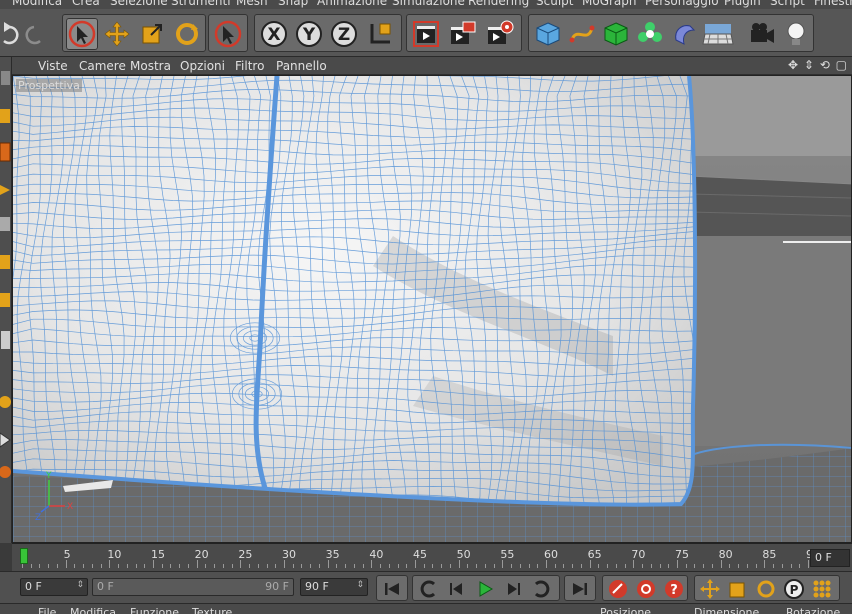 Image resolution: width=852 pixels, height=614 pixels. What do you see at coordinates (152, 34) in the screenshot?
I see `scale-tool-button` at bounding box center [152, 34].